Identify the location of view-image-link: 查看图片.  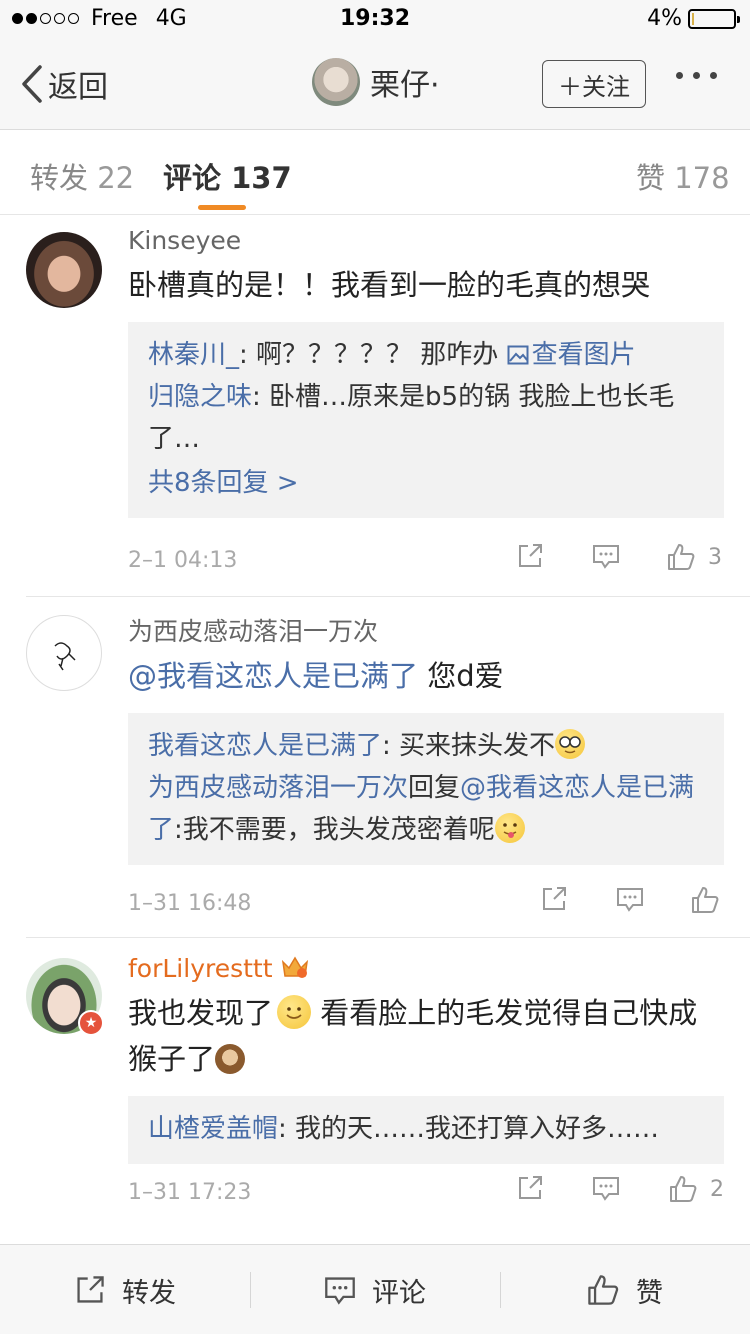
(571, 355).